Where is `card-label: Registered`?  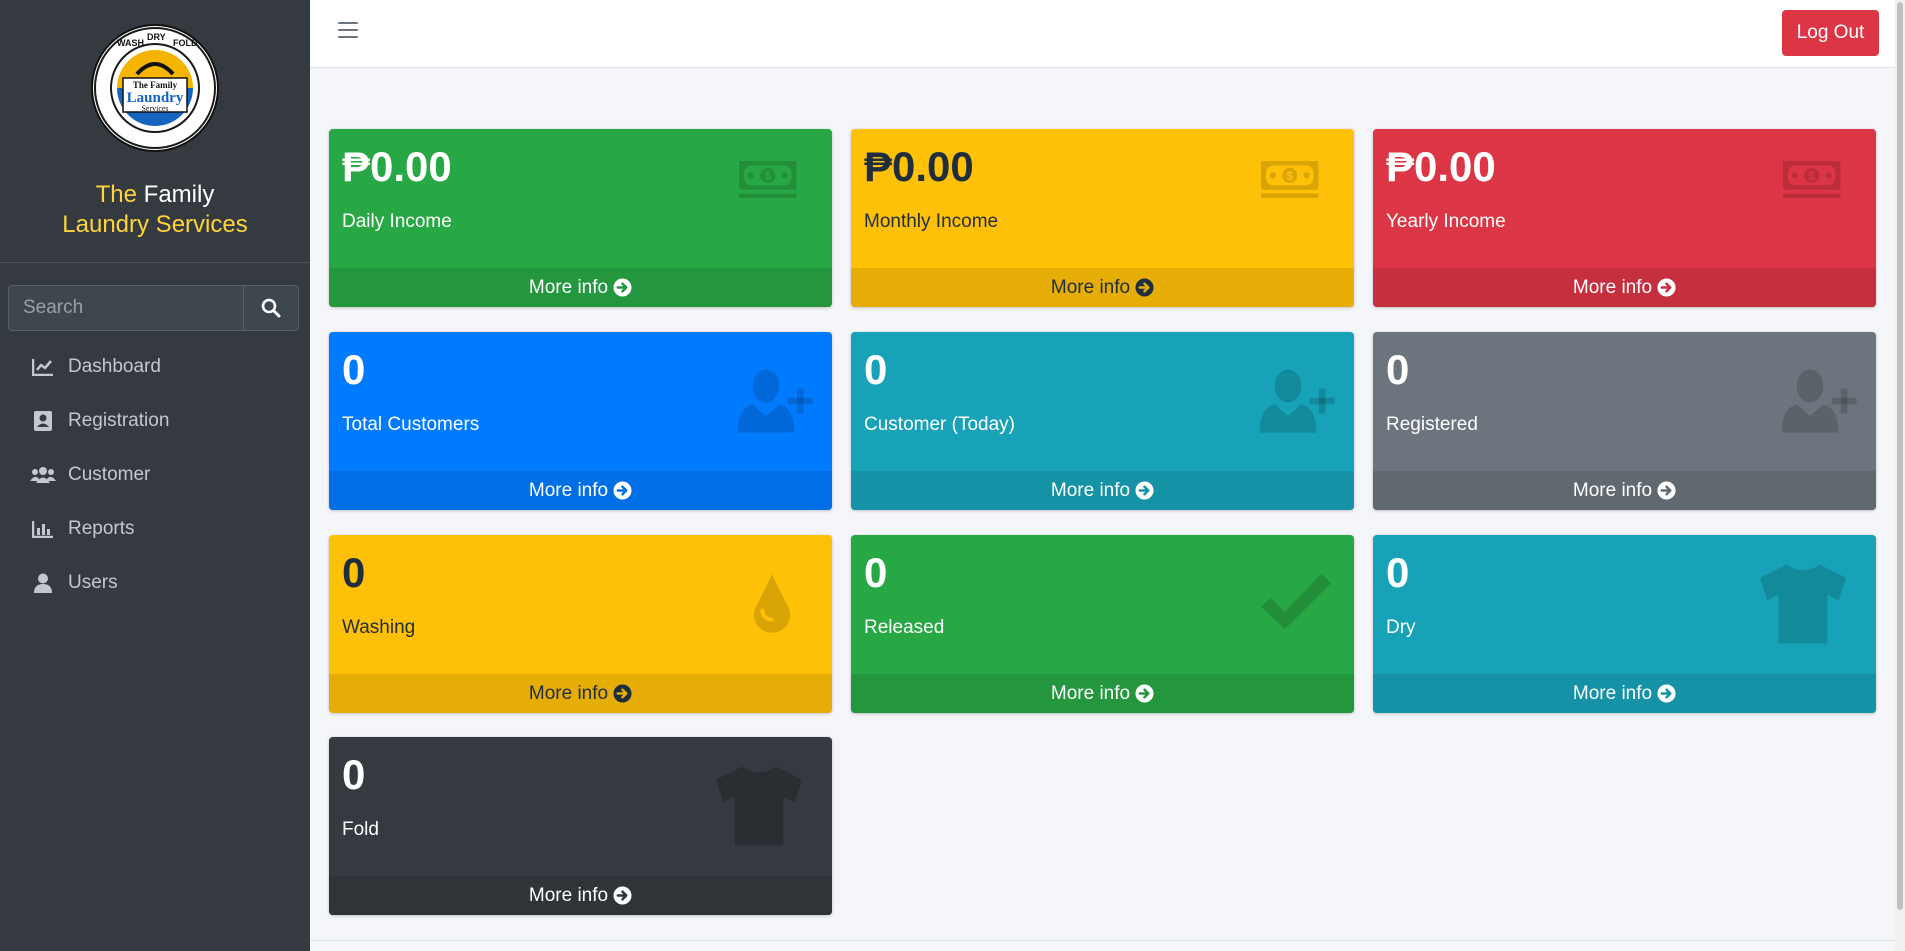 card-label: Registered is located at coordinates (1432, 424).